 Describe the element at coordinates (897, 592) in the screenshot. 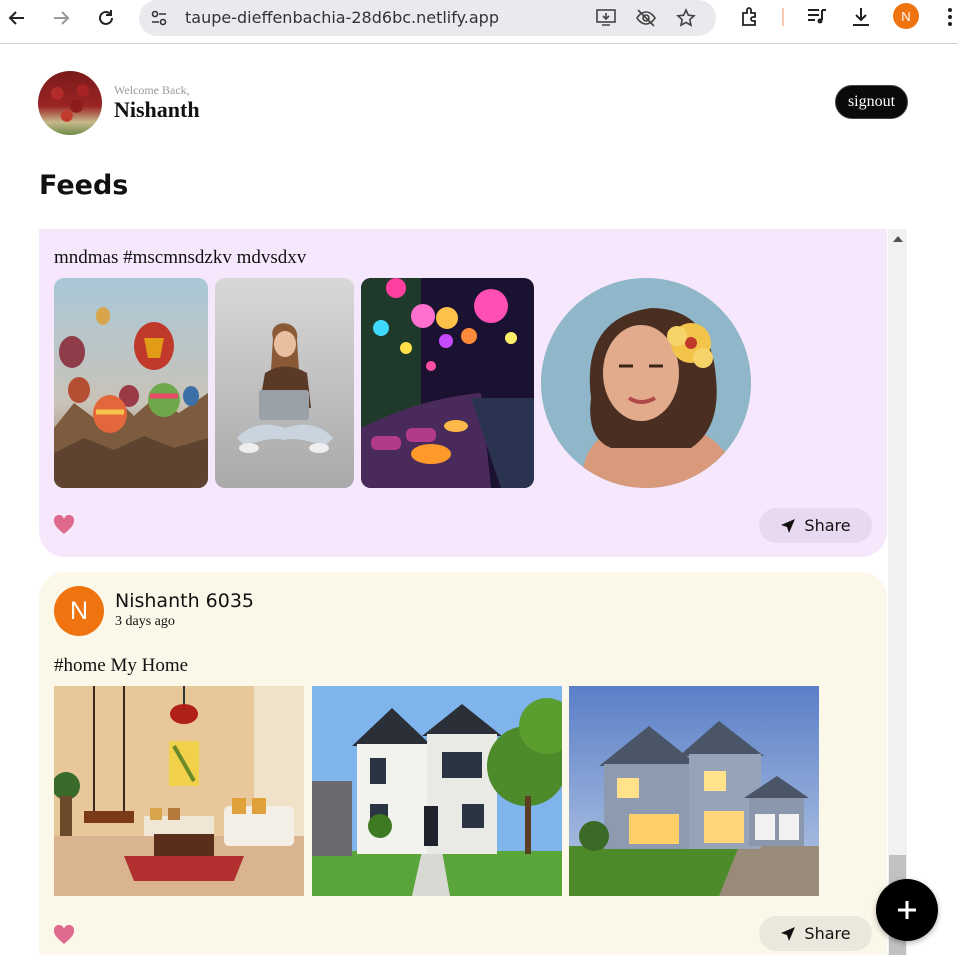

I see `feed-scrollbar` at that location.